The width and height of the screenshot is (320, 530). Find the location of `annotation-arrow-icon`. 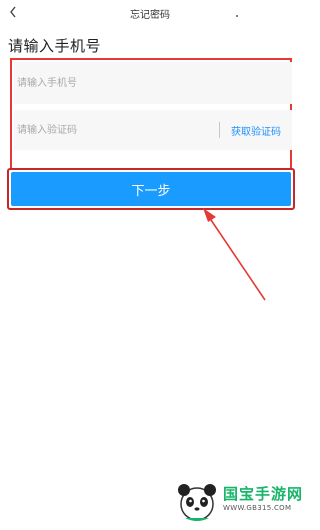

annotation-arrow-icon is located at coordinates (234, 254).